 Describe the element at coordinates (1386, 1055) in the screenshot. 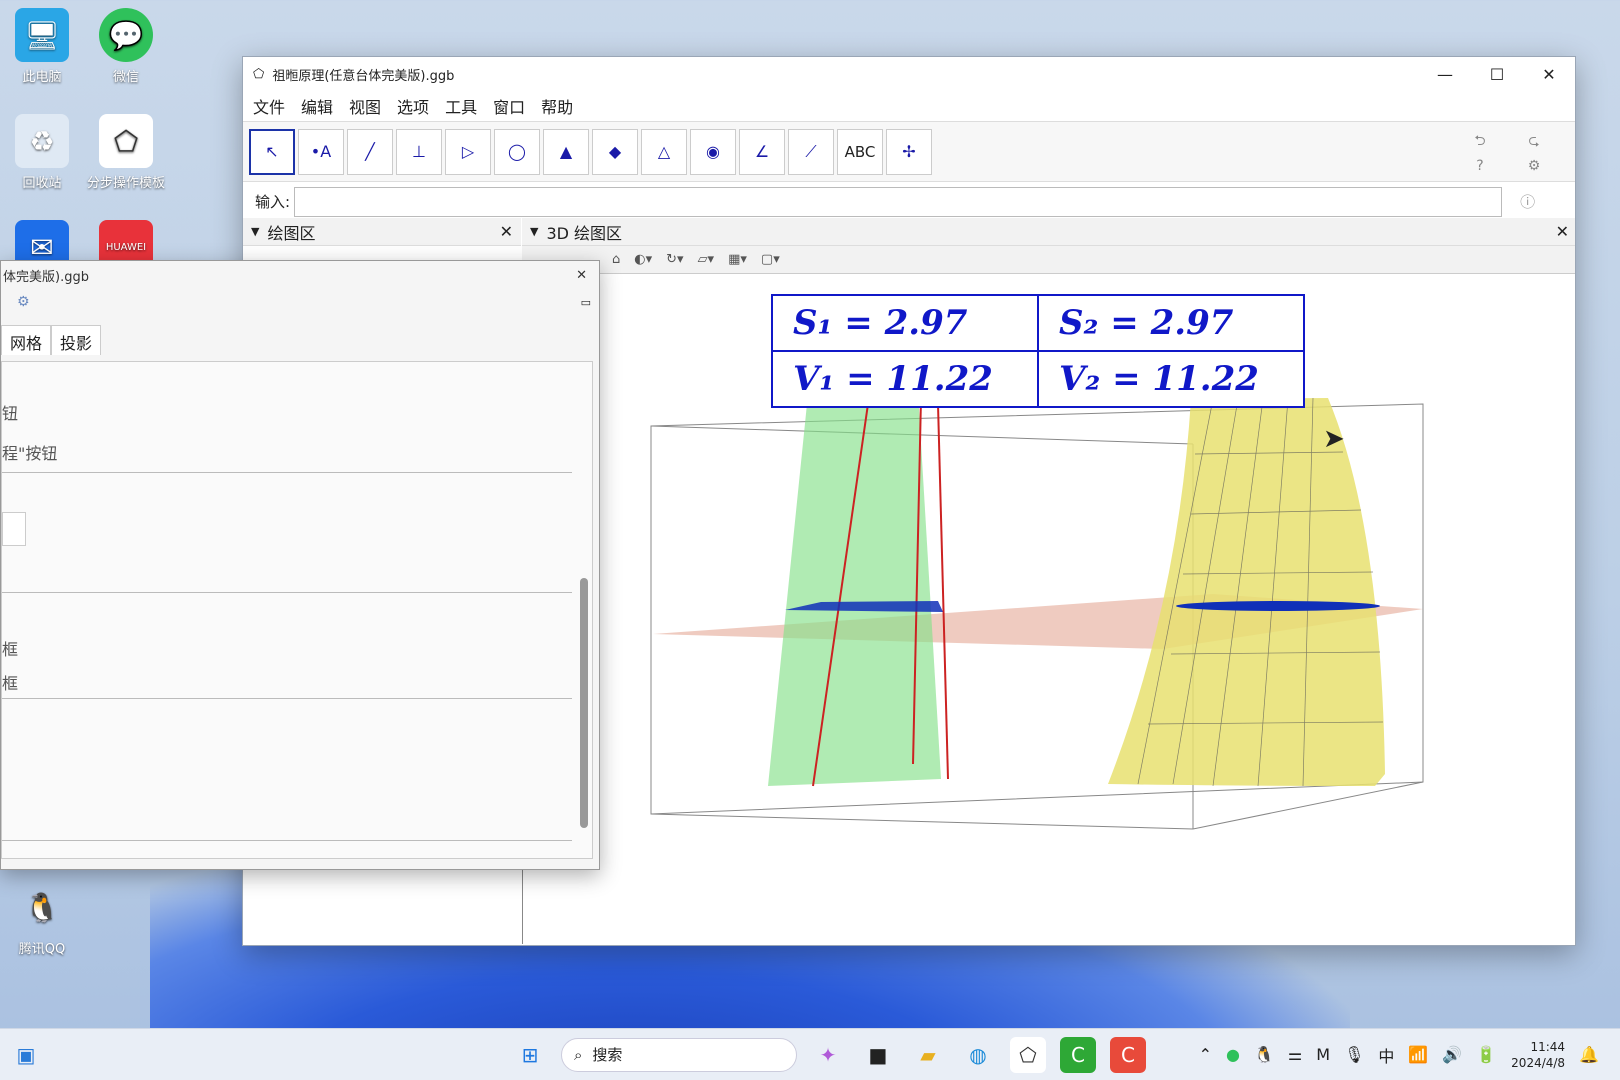

I see `ime-indicator: 中` at that location.